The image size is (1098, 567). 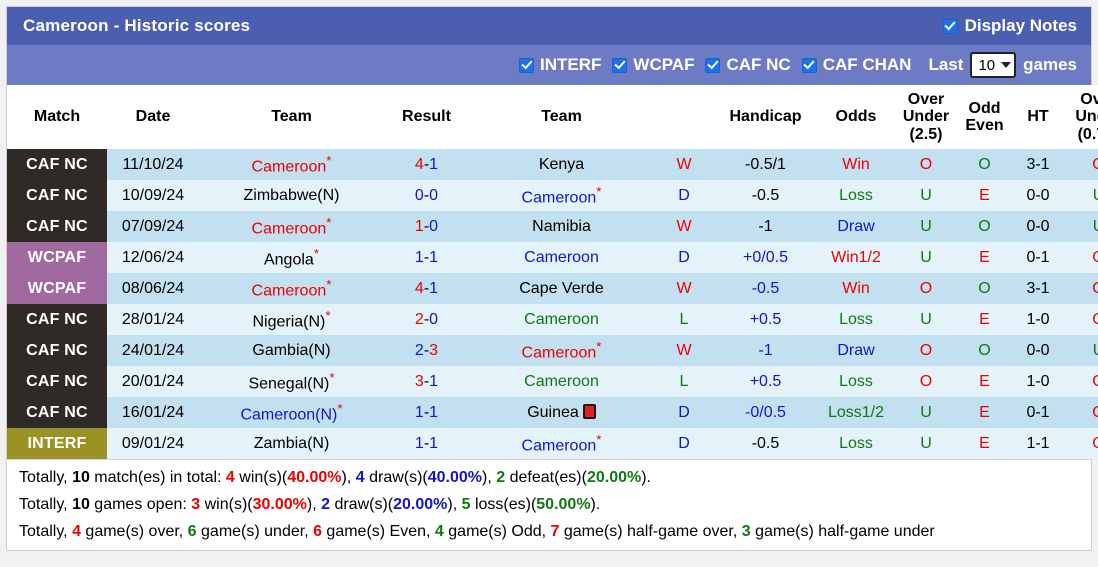 I want to click on header-home-team: Team, so click(x=291, y=117).